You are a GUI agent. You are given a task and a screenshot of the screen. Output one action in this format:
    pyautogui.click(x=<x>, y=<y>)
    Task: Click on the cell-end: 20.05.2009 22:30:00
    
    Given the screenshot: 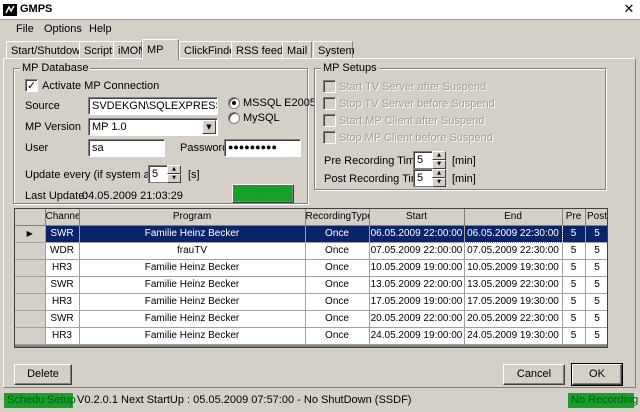 What is the action you would take?
    pyautogui.click(x=513, y=319)
    